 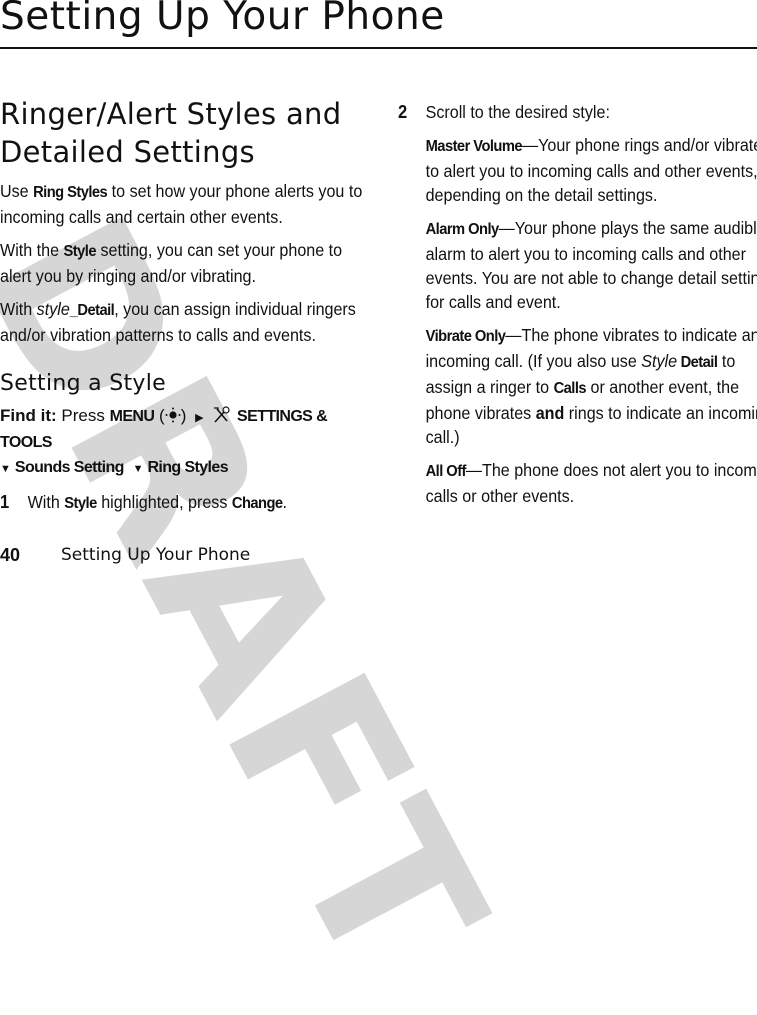 What do you see at coordinates (222, 414) in the screenshot?
I see `settings-tools-icon` at bounding box center [222, 414].